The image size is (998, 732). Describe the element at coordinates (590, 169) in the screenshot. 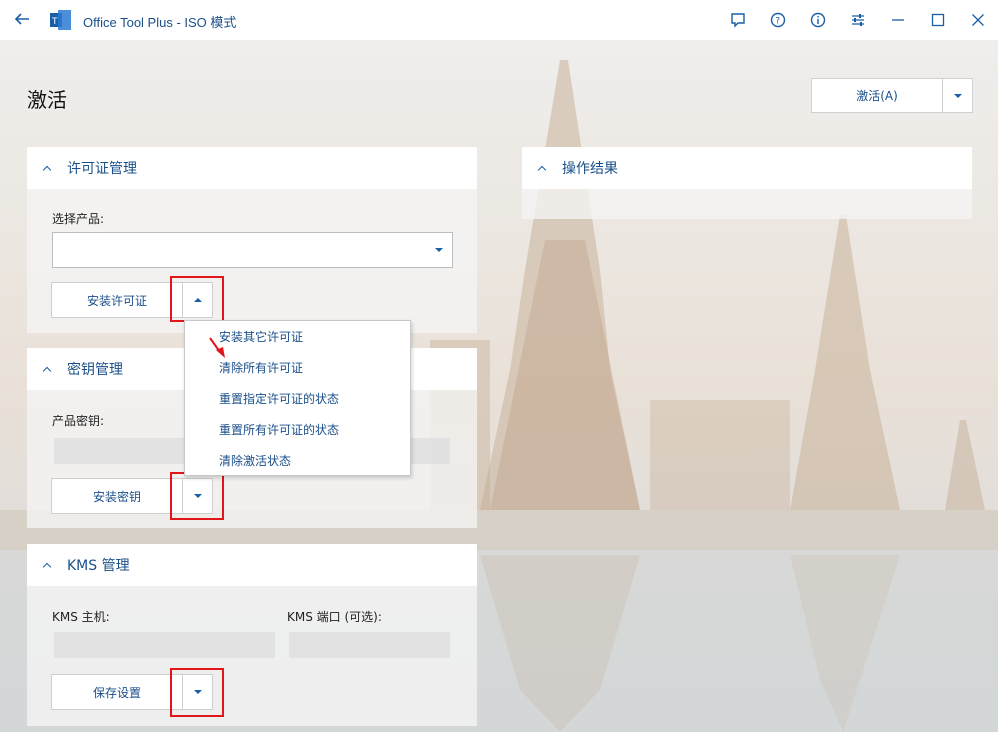

I see `result-panel-title: 操作结果` at that location.